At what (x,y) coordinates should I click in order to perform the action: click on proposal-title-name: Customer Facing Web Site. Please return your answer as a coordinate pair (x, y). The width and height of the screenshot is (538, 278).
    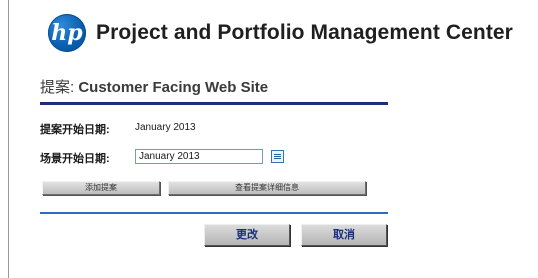
    Looking at the image, I should click on (173, 87).